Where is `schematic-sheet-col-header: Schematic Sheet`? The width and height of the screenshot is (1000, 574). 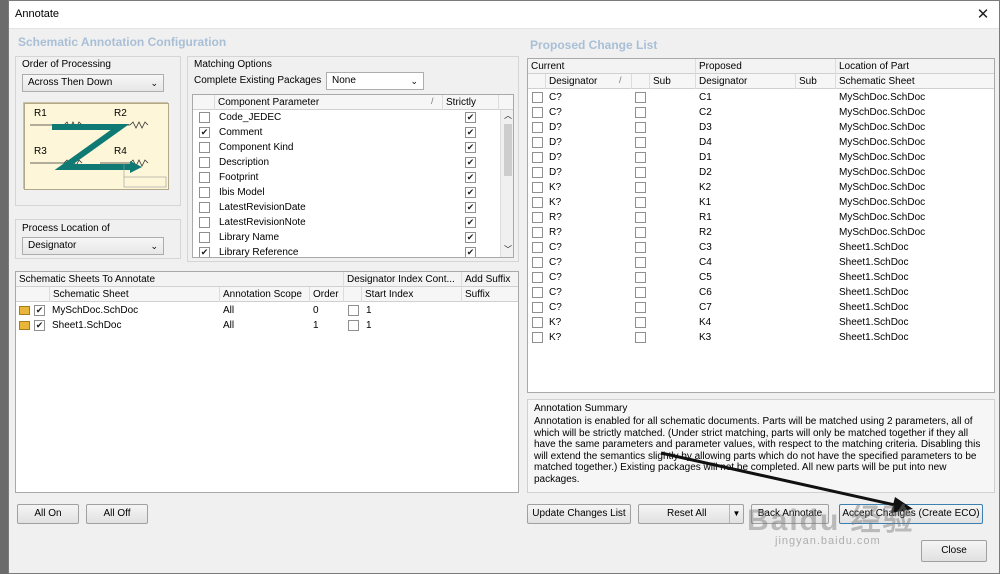 schematic-sheet-col-header: Schematic Sheet is located at coordinates (915, 81).